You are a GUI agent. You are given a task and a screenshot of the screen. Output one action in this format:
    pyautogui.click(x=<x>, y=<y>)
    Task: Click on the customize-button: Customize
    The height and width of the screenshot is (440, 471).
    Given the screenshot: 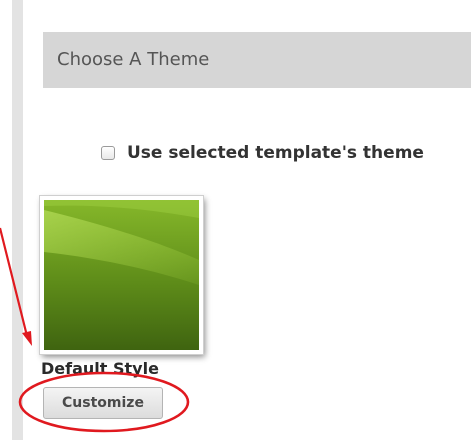 What is the action you would take?
    pyautogui.click(x=103, y=403)
    